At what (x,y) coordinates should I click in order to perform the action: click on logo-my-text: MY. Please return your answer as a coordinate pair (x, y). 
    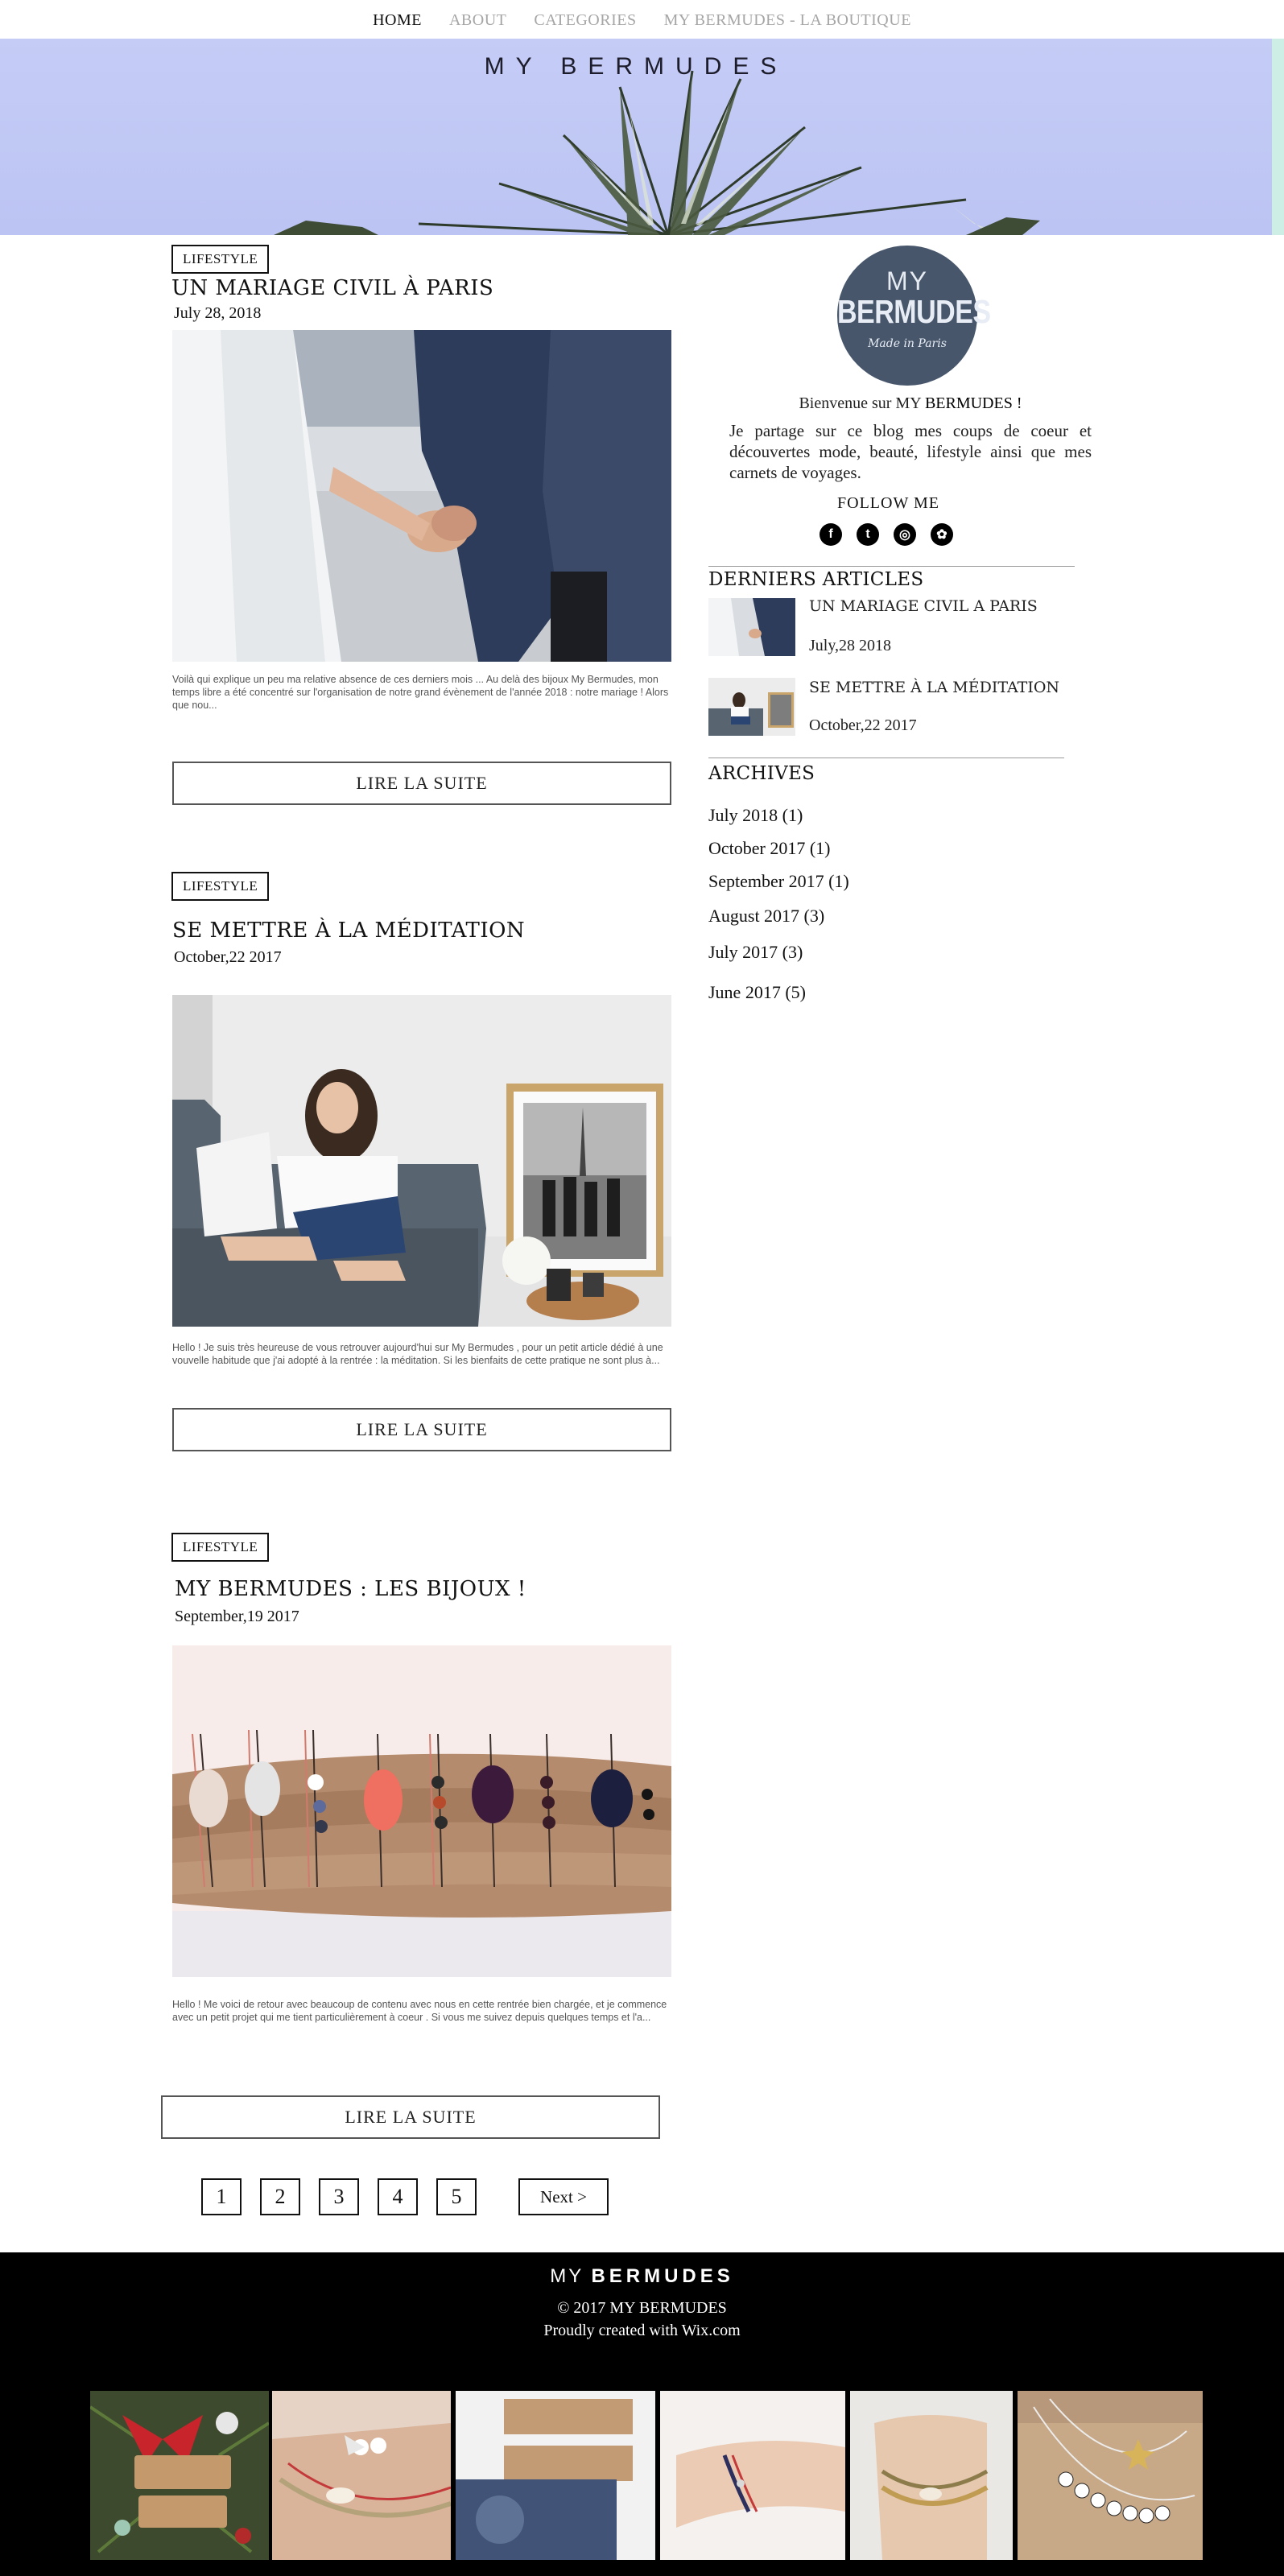
    Looking at the image, I should click on (907, 280).